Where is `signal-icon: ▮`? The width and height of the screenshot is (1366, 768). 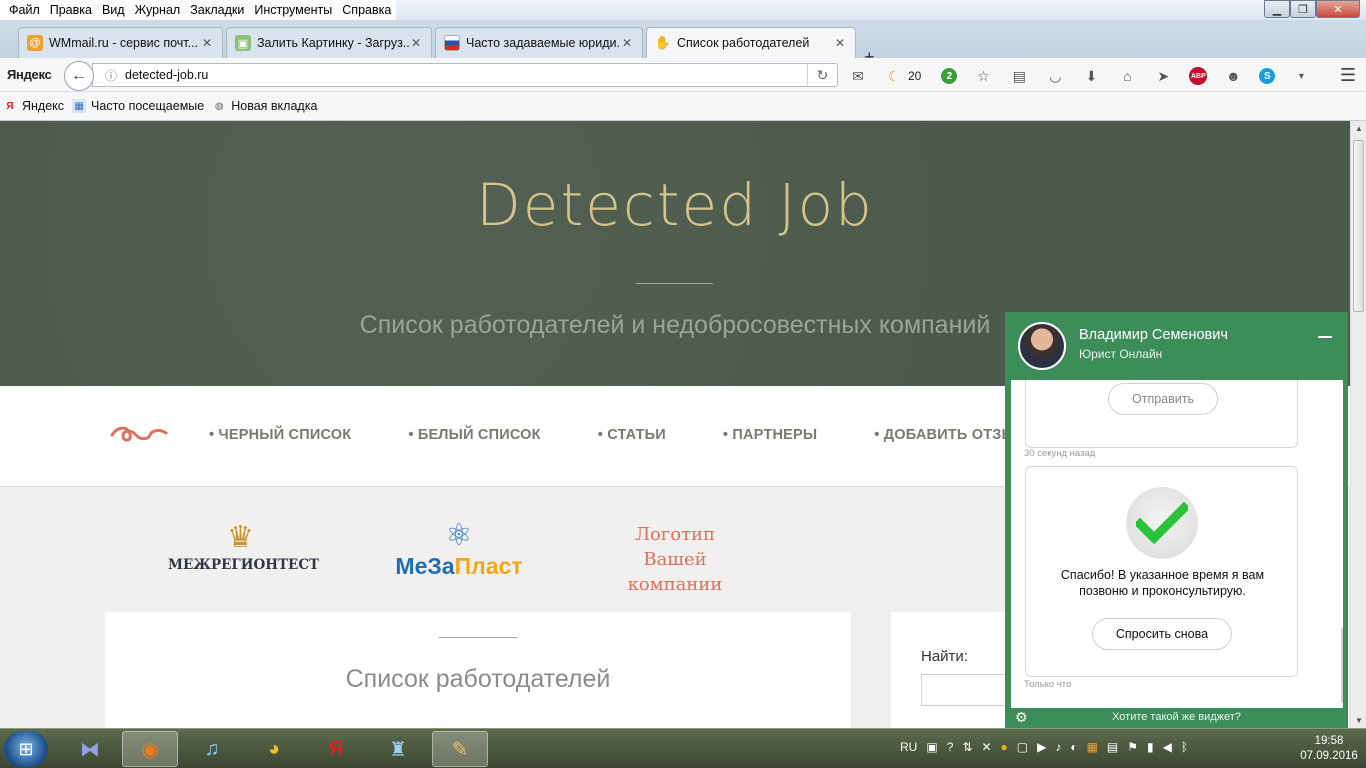 signal-icon: ▮ is located at coordinates (1150, 747).